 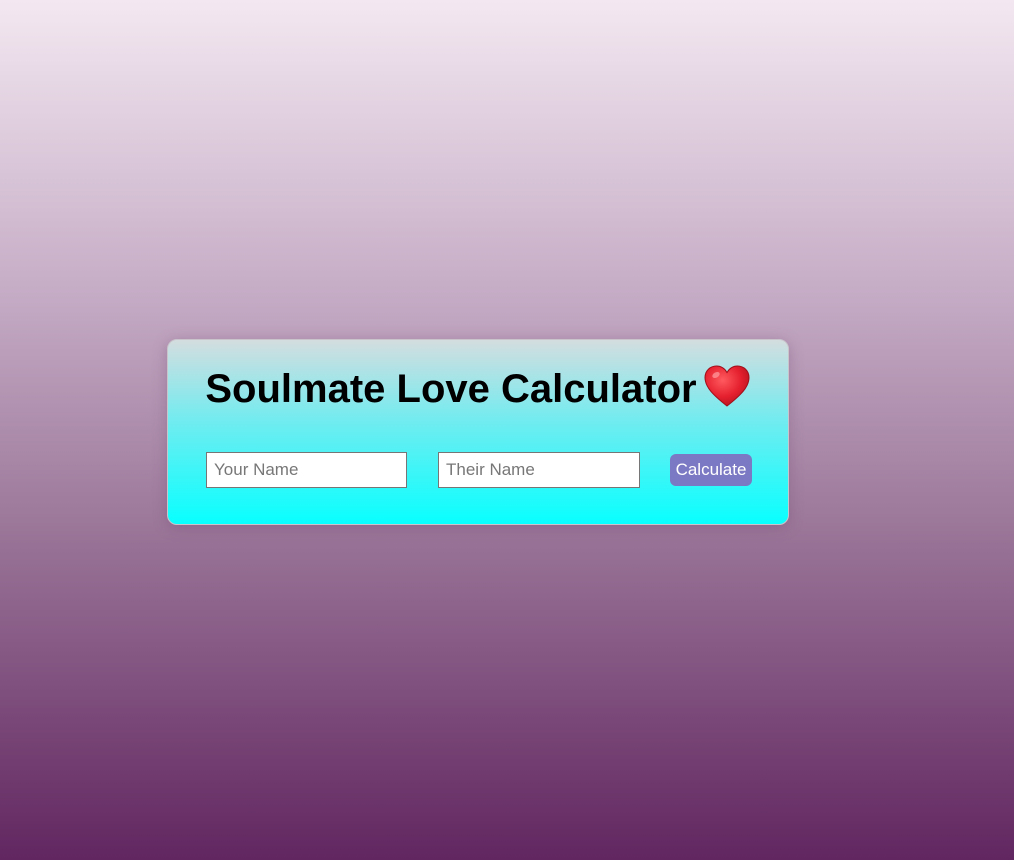 I want to click on love-calculator-card: Soulmate Love Calculator Calculate, so click(x=478, y=432).